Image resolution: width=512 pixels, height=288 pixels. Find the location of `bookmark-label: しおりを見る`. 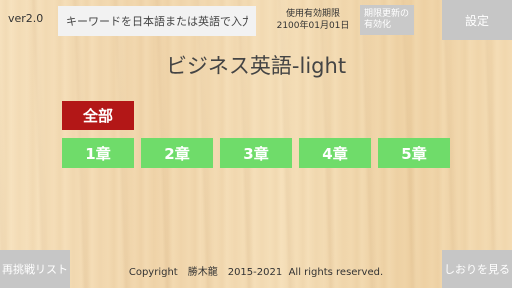

bookmark-label: しおりを見る is located at coordinates (477, 269).